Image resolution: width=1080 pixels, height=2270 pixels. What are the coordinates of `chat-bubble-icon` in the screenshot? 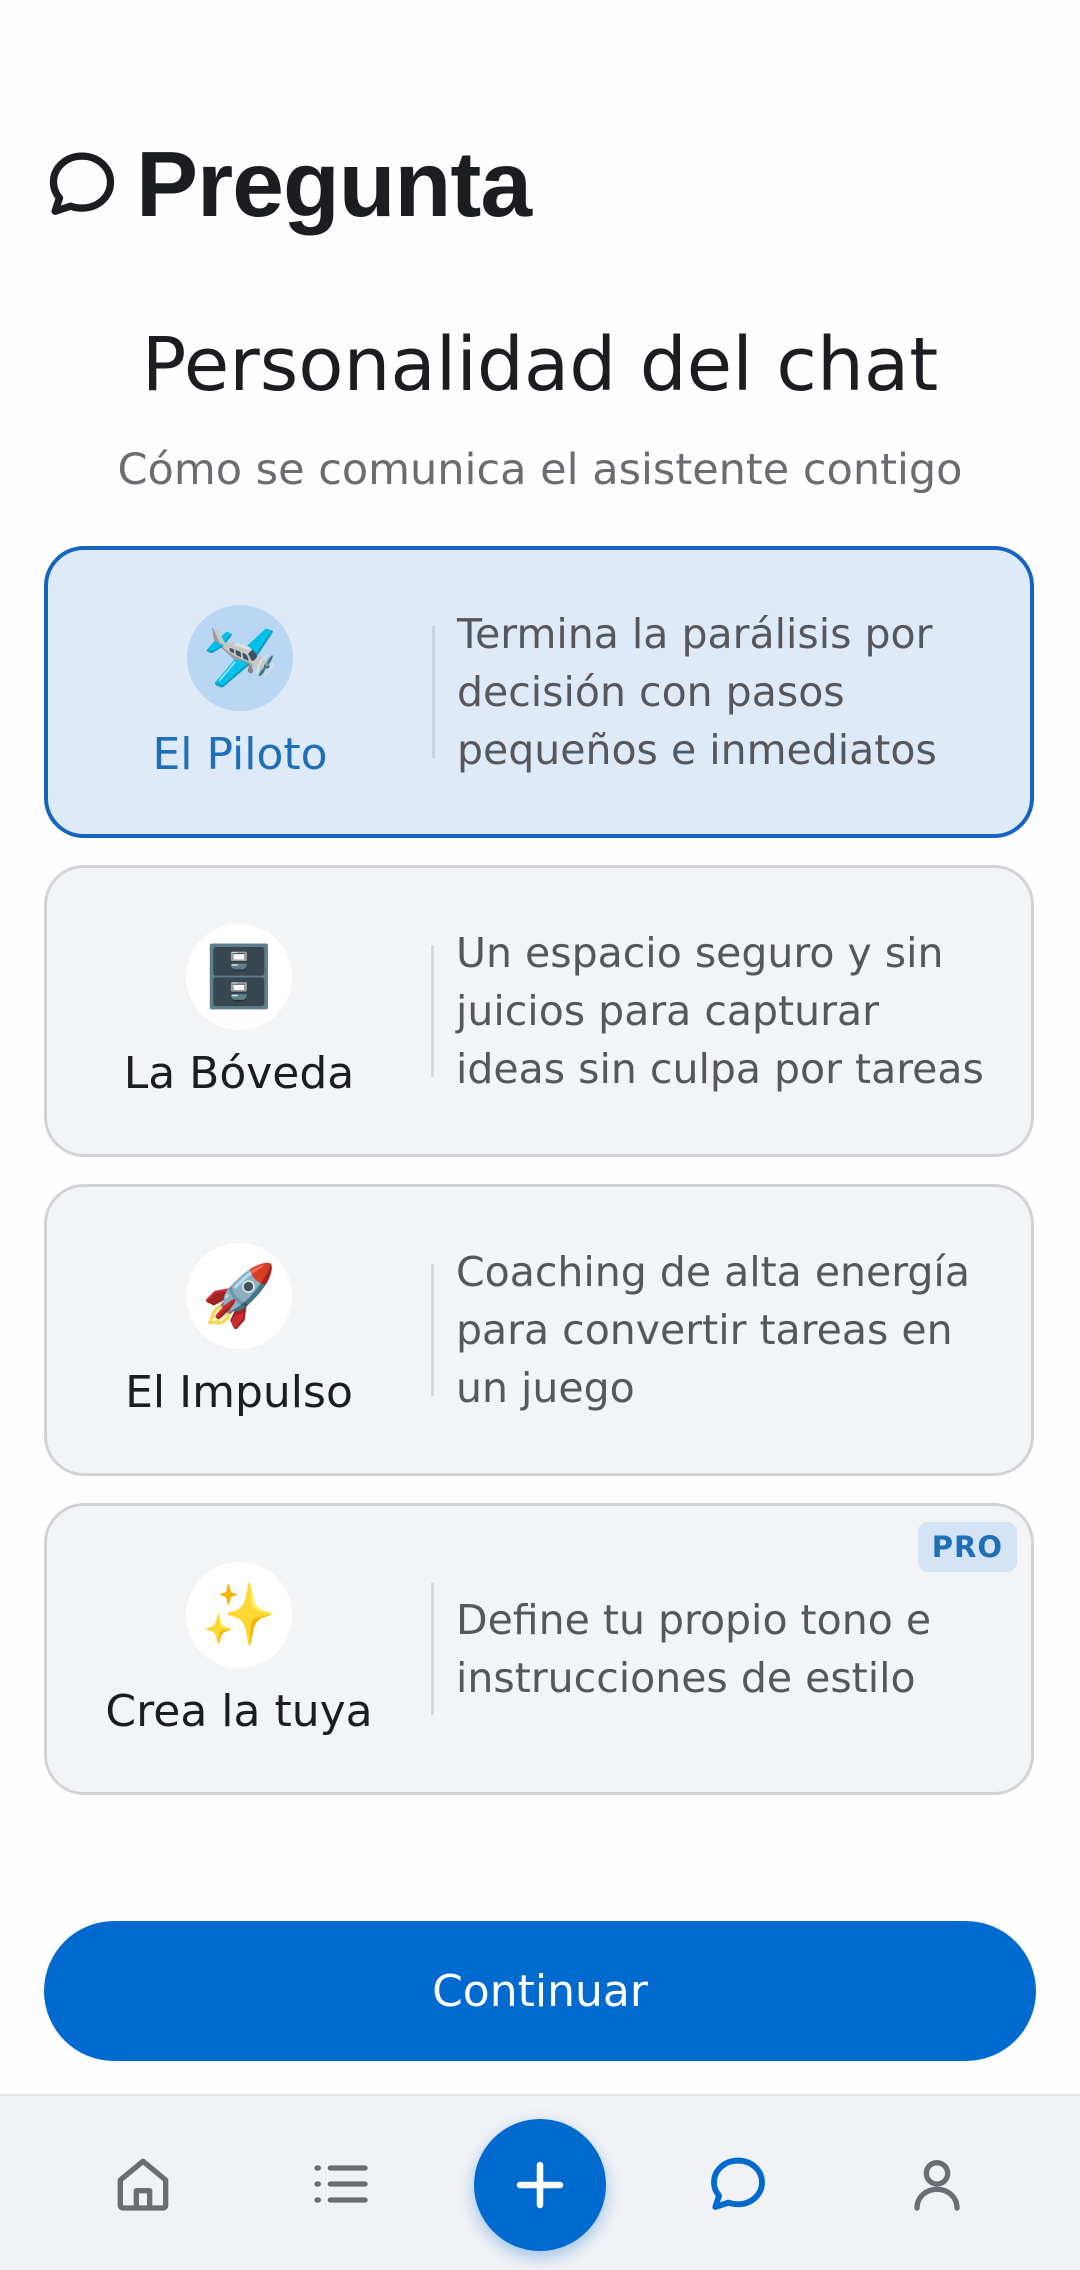 It's located at (82, 183).